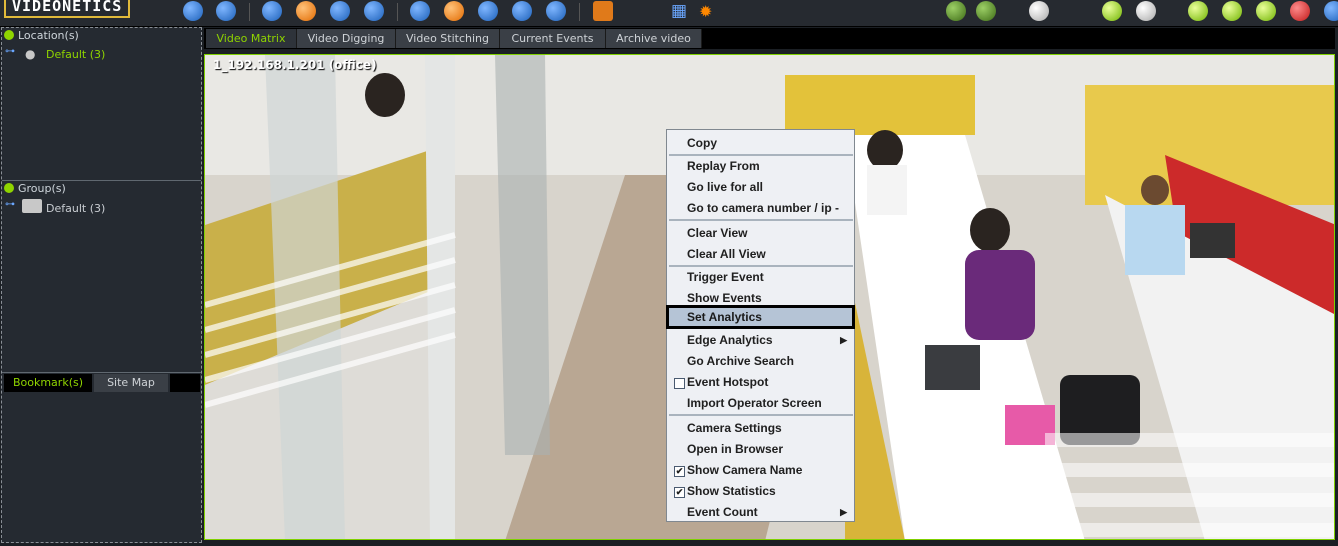 This screenshot has width=1338, height=546. I want to click on menu-item-clear-view: Clear View, so click(770, 233).